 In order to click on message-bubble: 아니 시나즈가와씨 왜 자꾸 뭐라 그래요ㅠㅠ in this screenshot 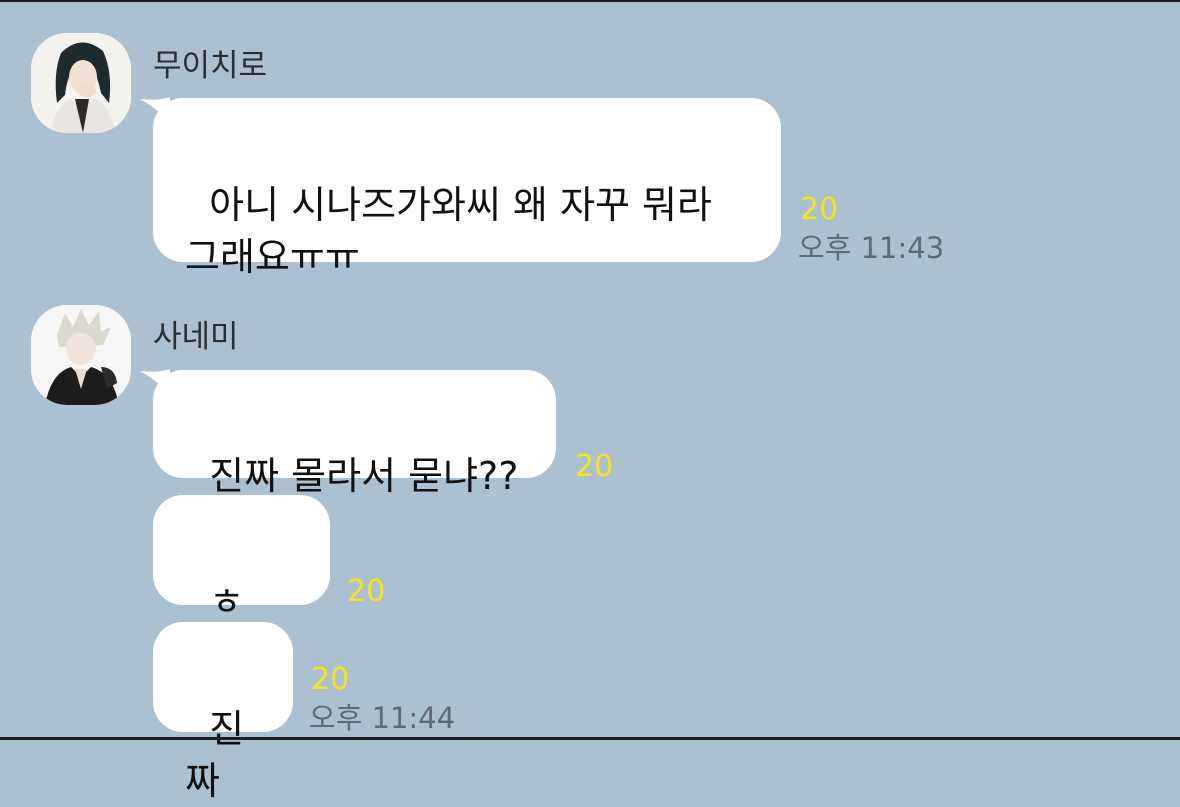, I will do `click(467, 188)`.